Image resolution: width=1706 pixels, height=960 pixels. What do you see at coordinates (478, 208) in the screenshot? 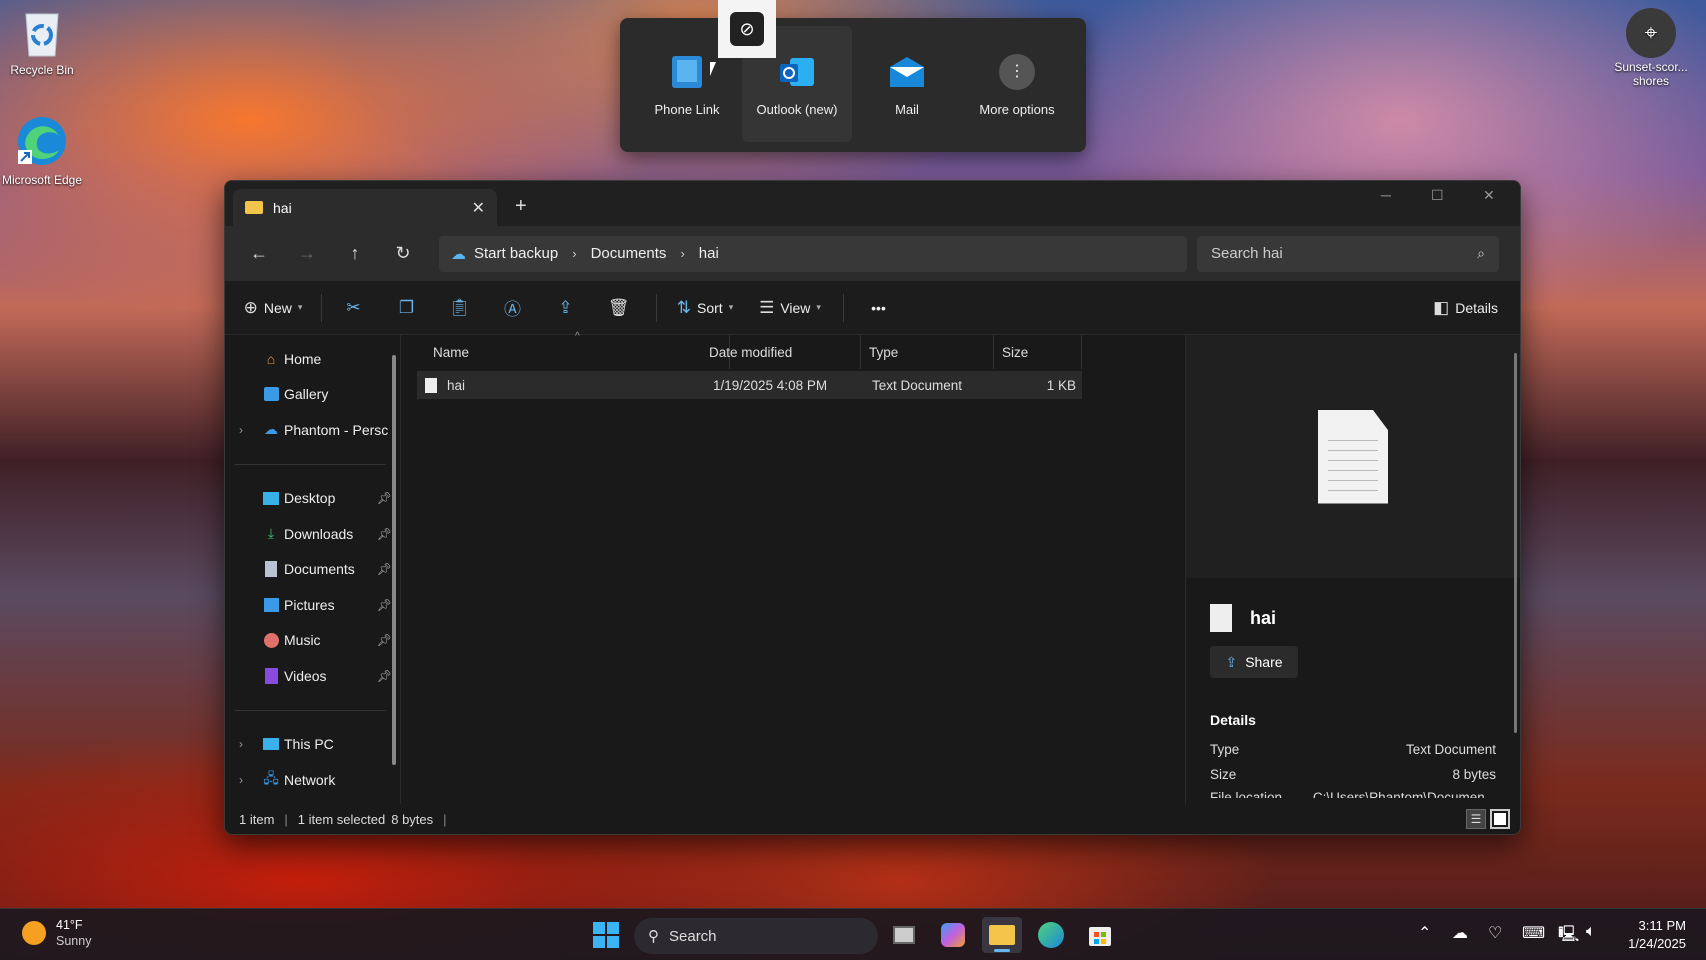
I see `close-tab-icon: ✕` at bounding box center [478, 208].